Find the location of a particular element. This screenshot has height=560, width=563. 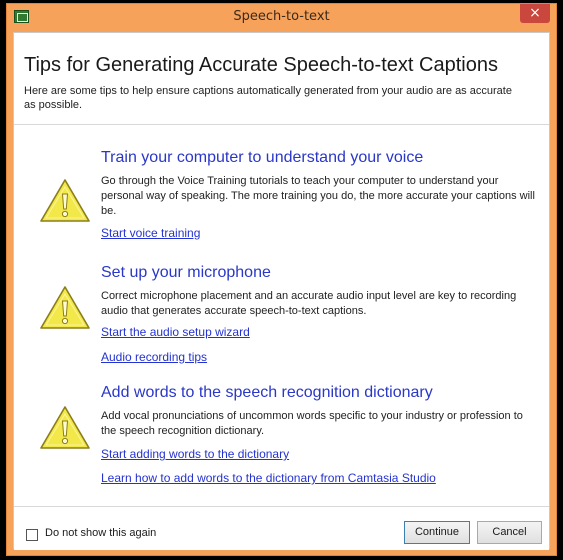

section-title: Set up your microphone is located at coordinates (186, 272).